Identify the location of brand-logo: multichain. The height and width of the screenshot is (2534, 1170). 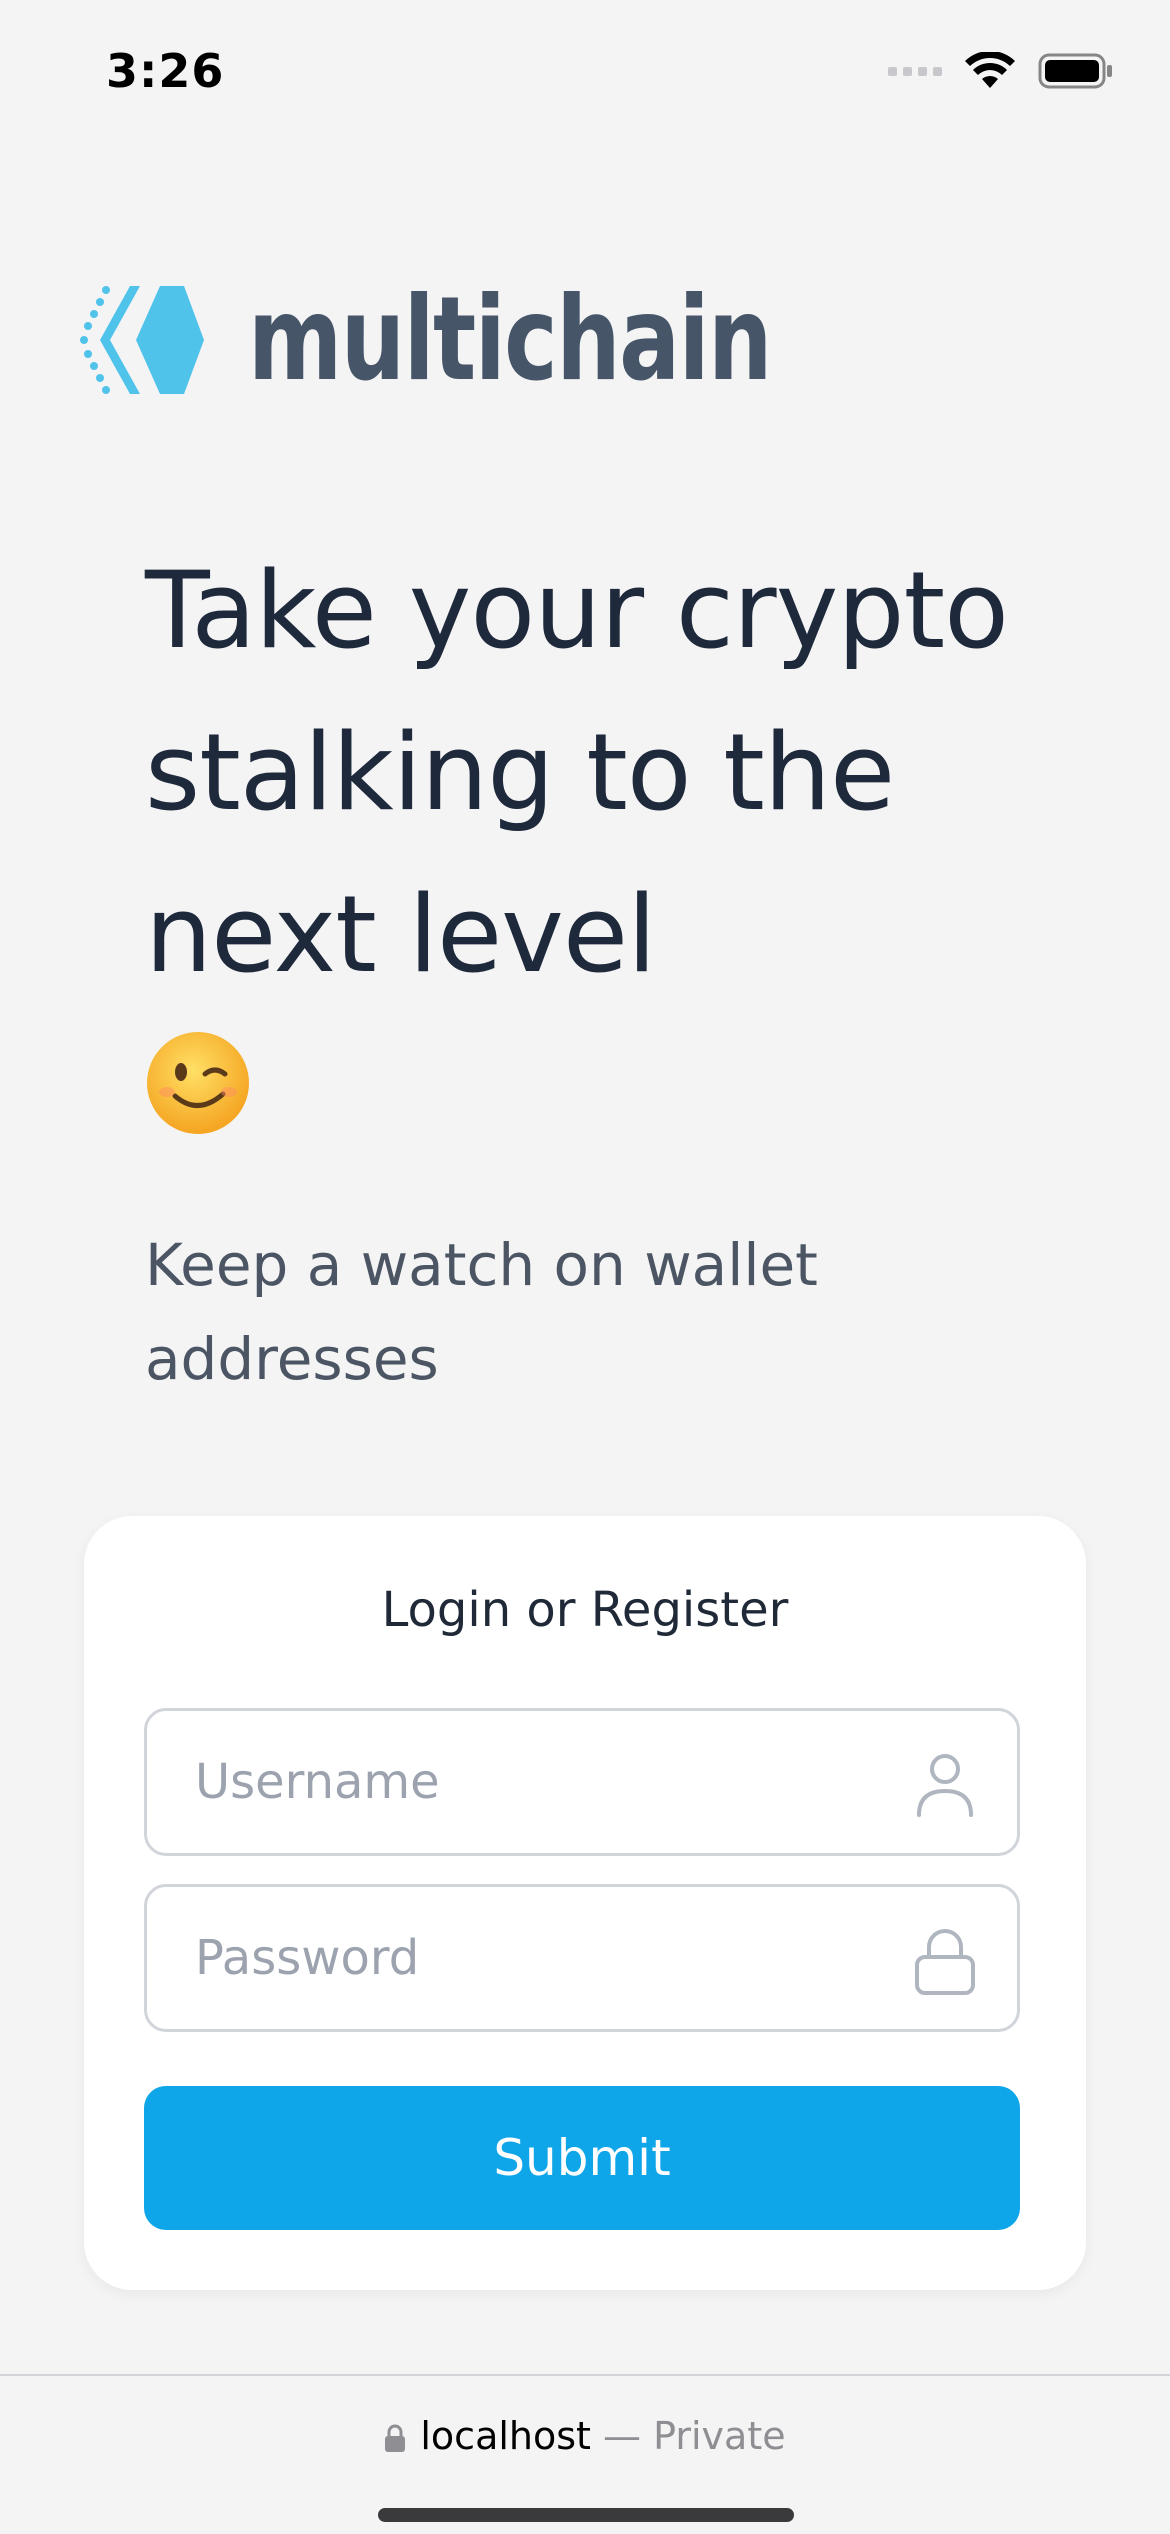
(499, 340).